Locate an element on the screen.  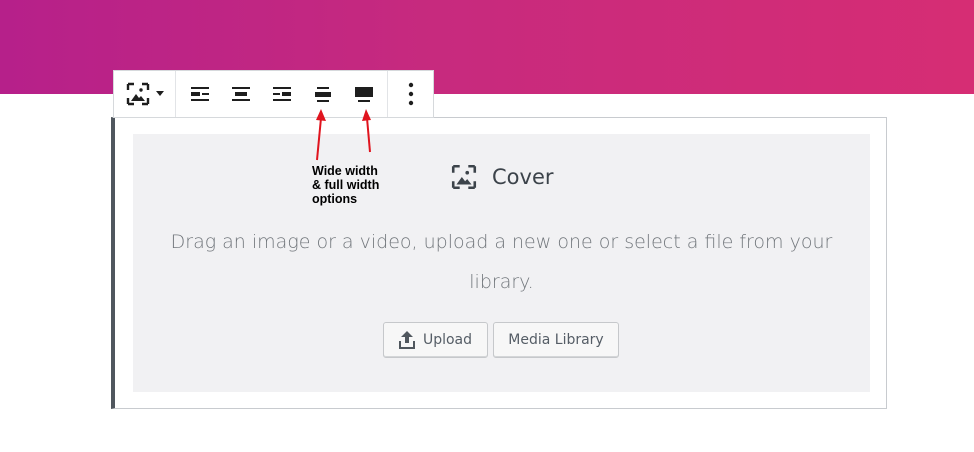
placeholder-title: Cover is located at coordinates (523, 177).